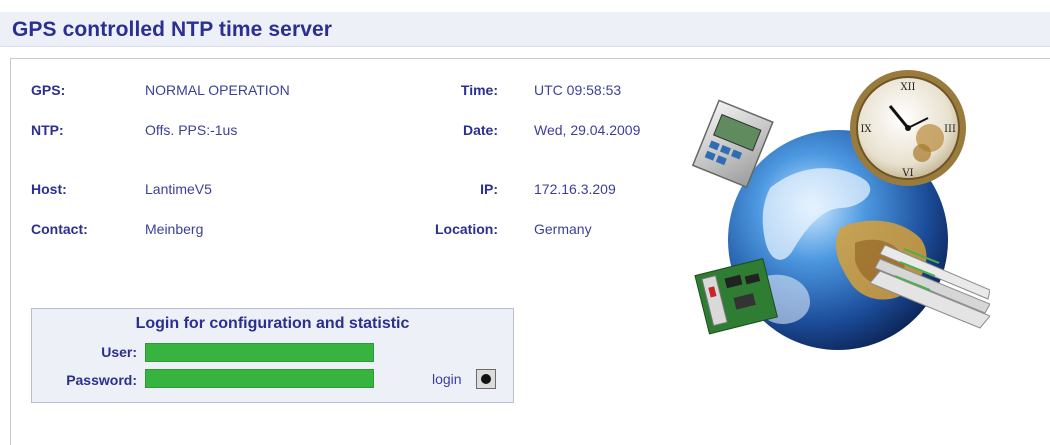 The width and height of the screenshot is (1050, 445). Describe the element at coordinates (950, 129) in the screenshot. I see `svg-text: III` at that location.